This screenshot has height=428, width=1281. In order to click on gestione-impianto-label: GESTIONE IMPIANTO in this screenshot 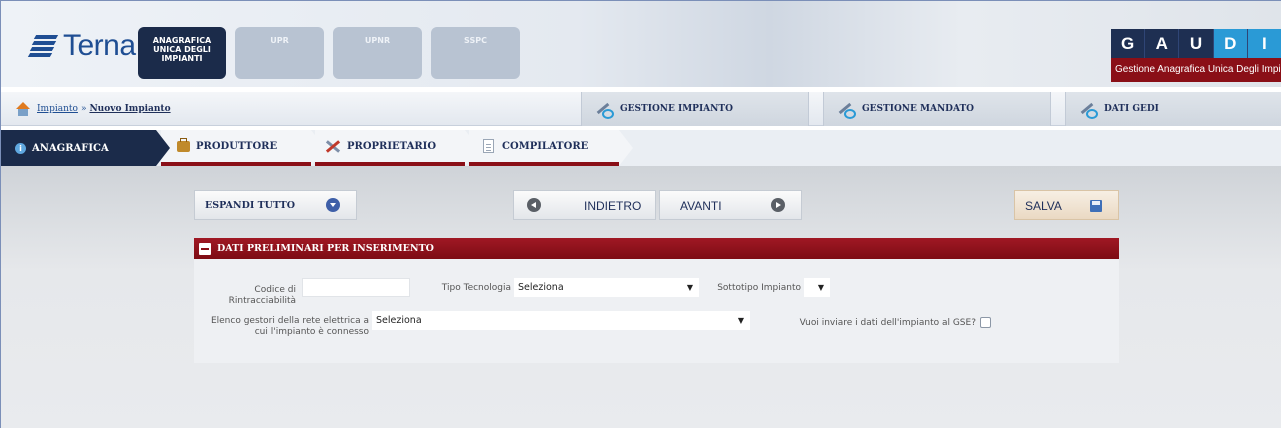, I will do `click(676, 109)`.